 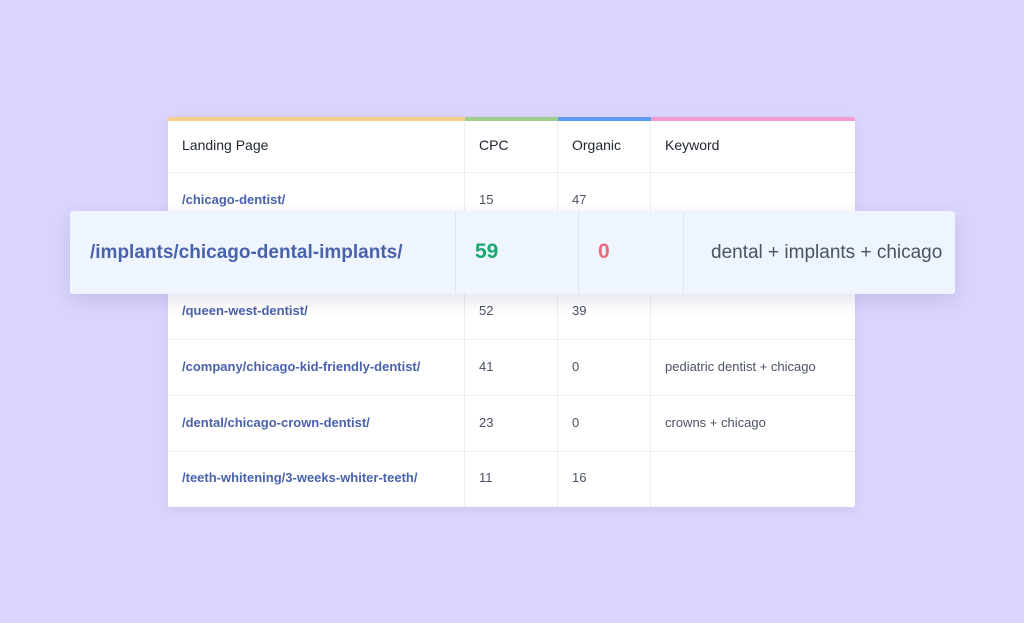 I want to click on cpc-column-accent, so click(x=511, y=119).